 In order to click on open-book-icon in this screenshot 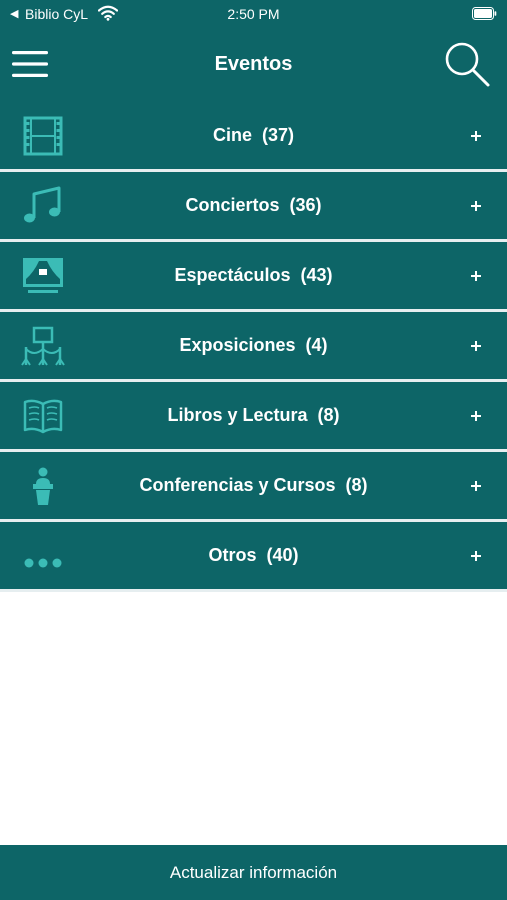, I will do `click(43, 416)`.